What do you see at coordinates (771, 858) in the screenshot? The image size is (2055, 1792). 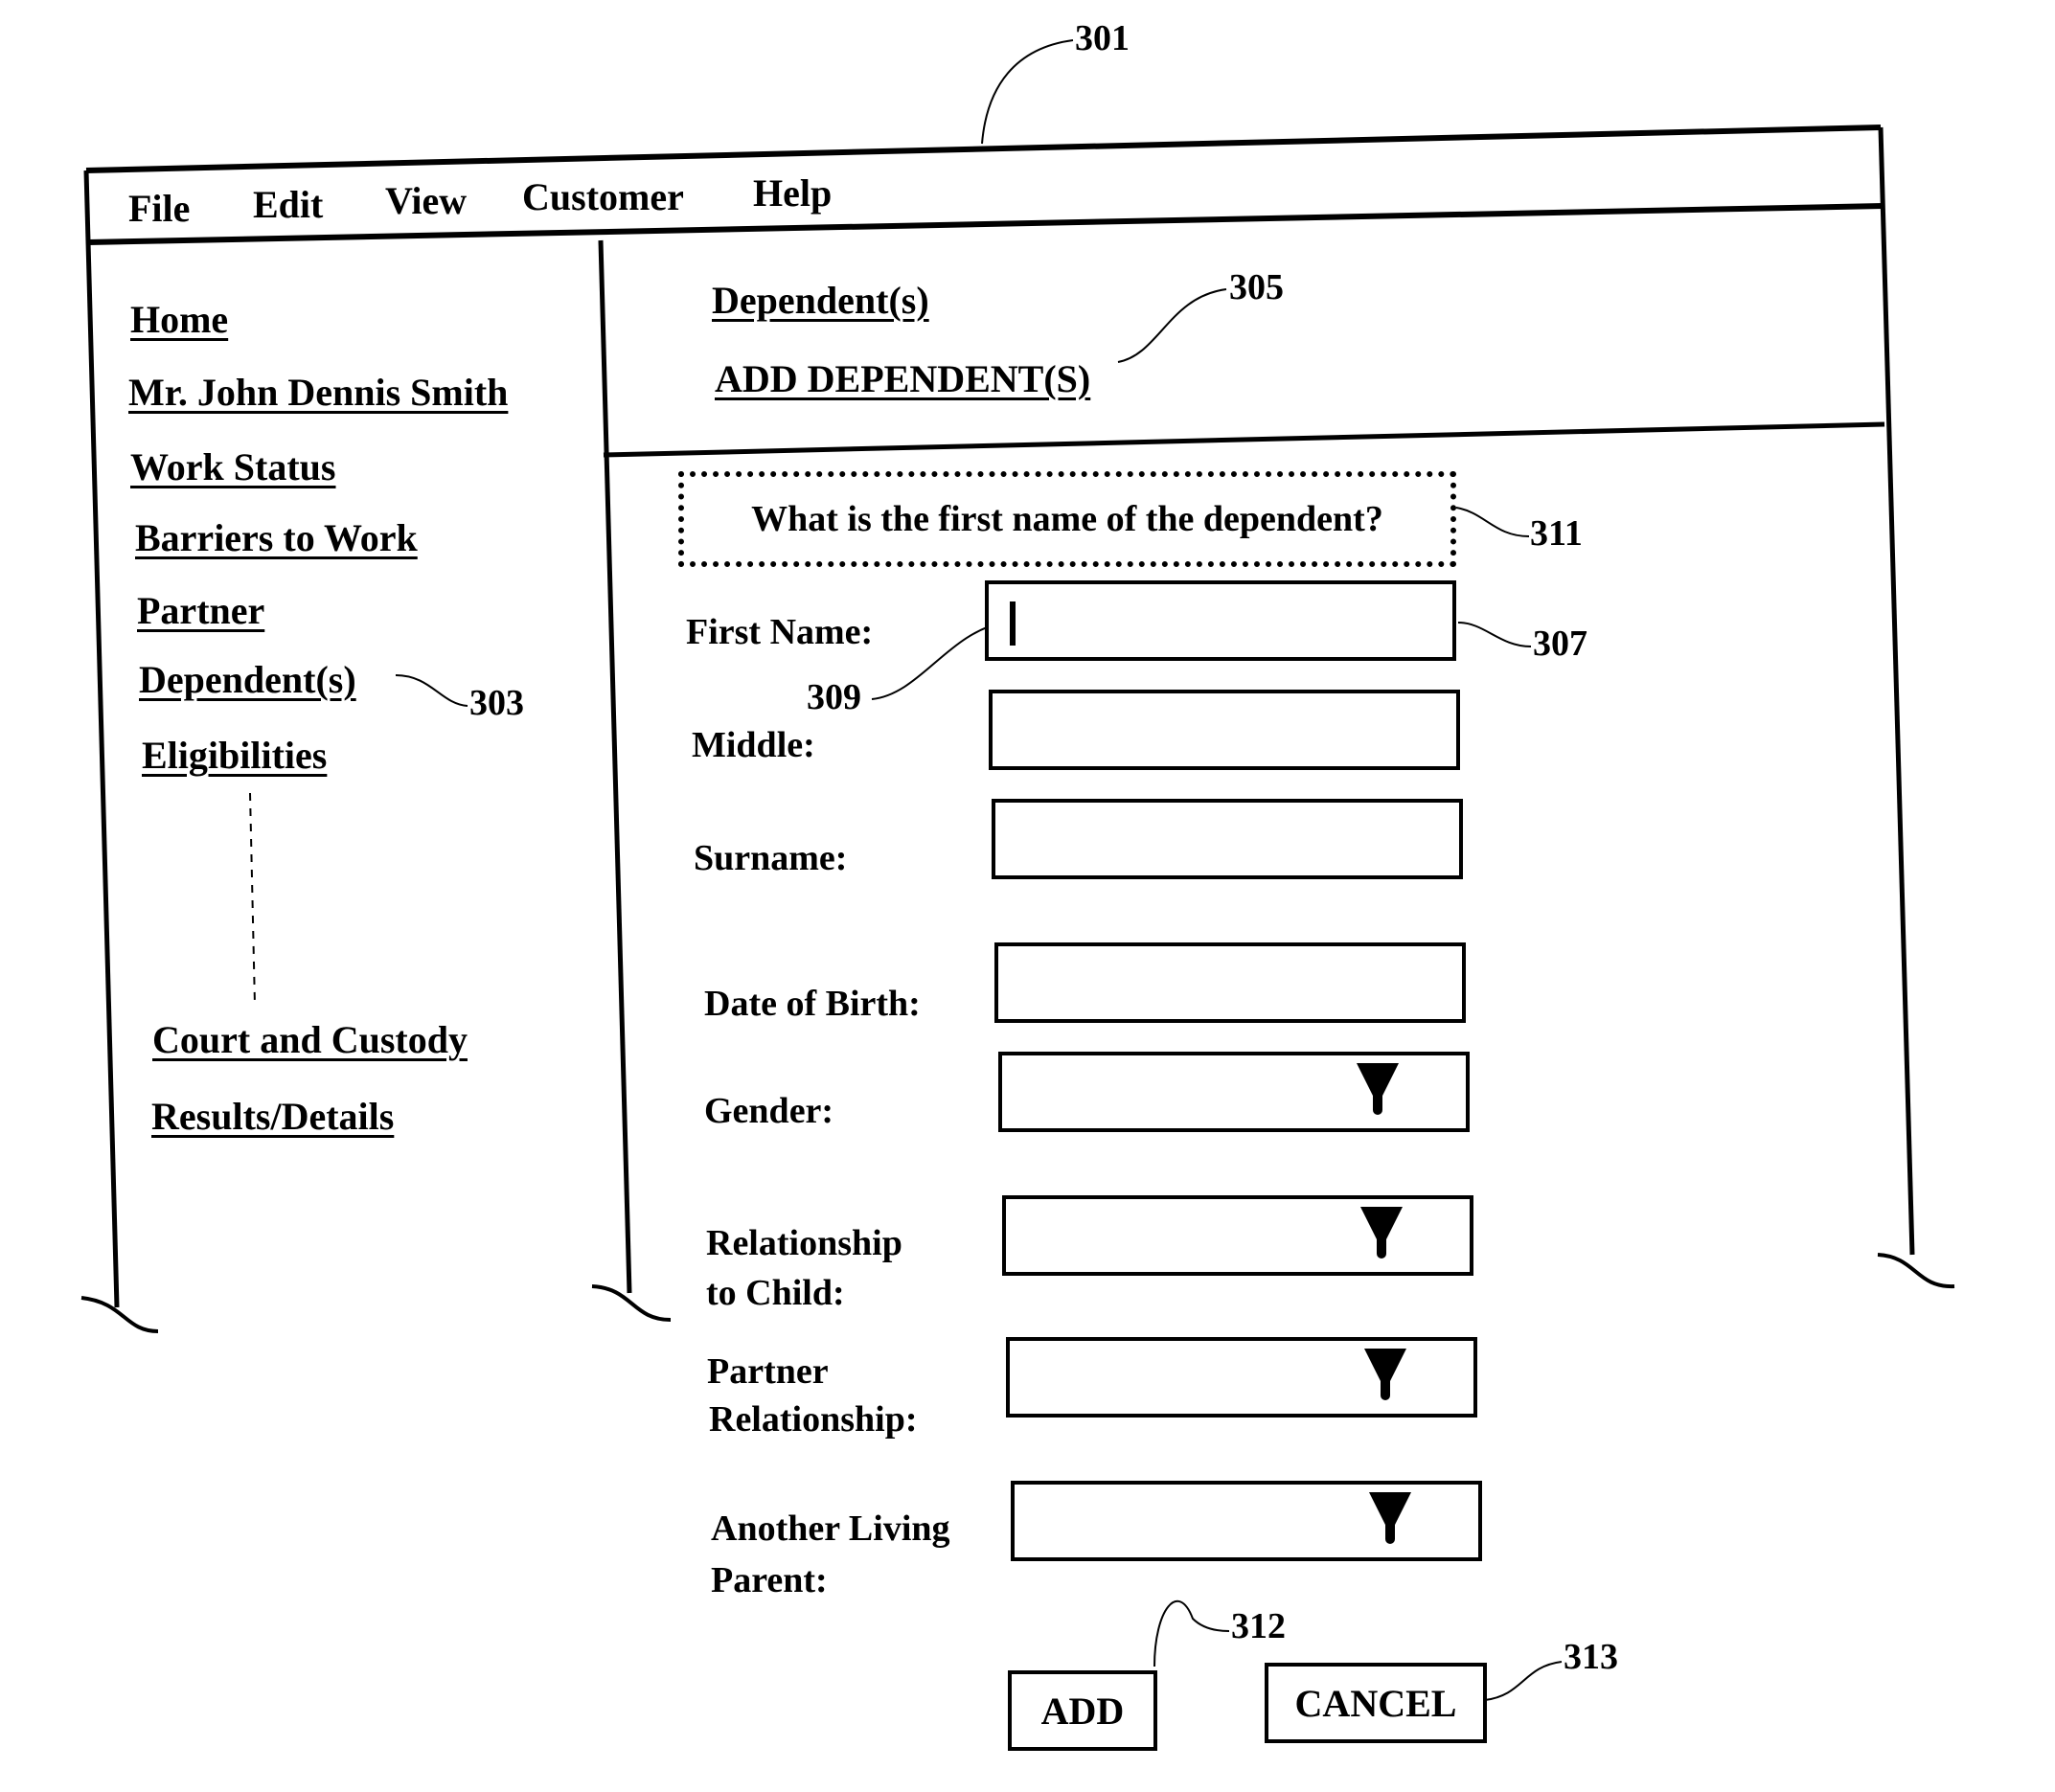 I see `surname-label: Surname:` at bounding box center [771, 858].